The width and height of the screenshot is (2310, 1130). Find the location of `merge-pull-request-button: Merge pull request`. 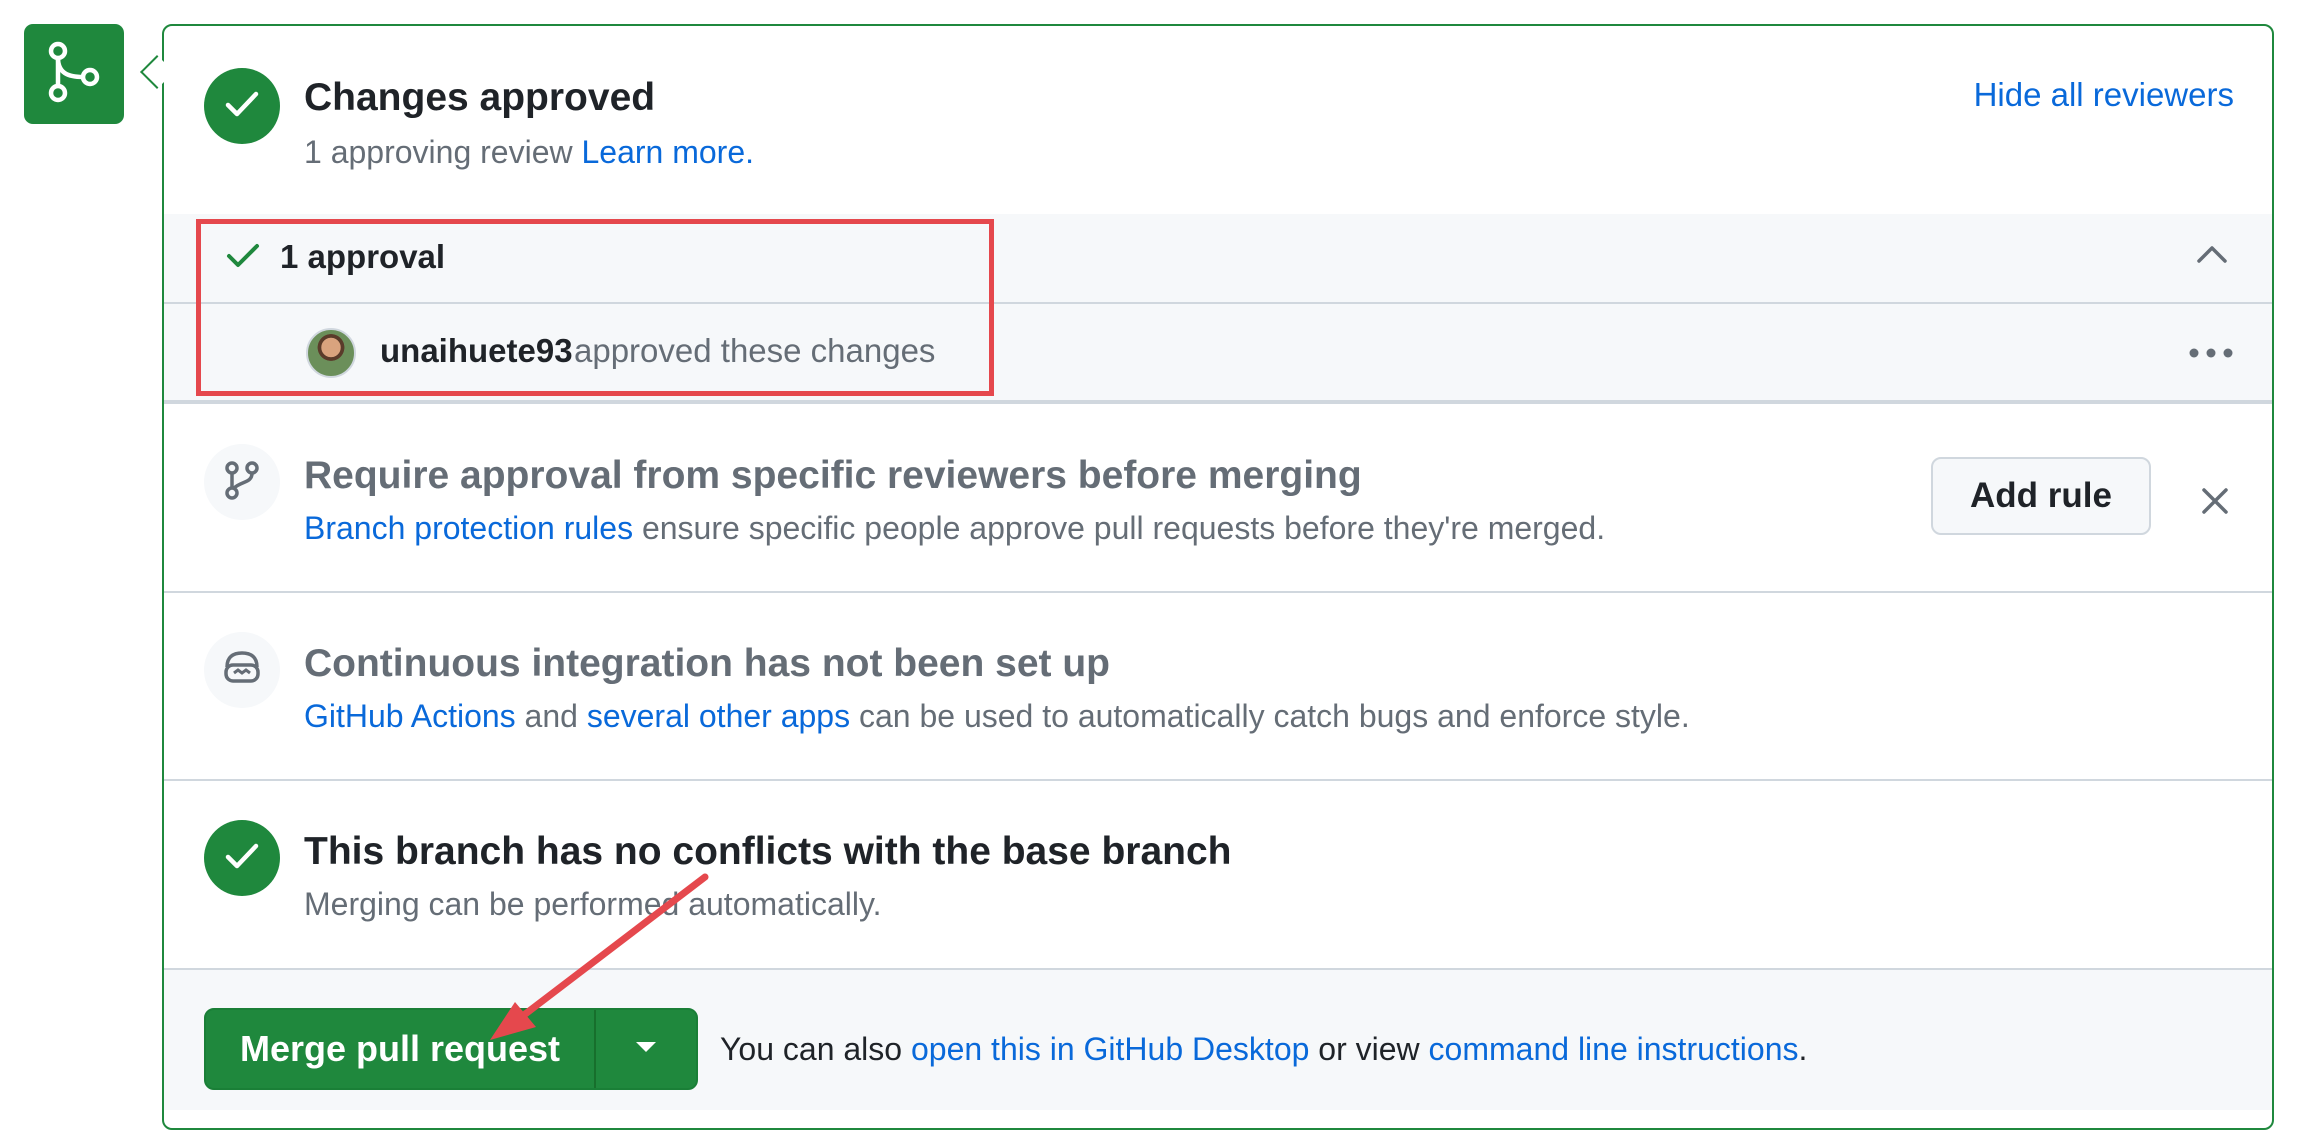

merge-pull-request-button: Merge pull request is located at coordinates (401, 1049).